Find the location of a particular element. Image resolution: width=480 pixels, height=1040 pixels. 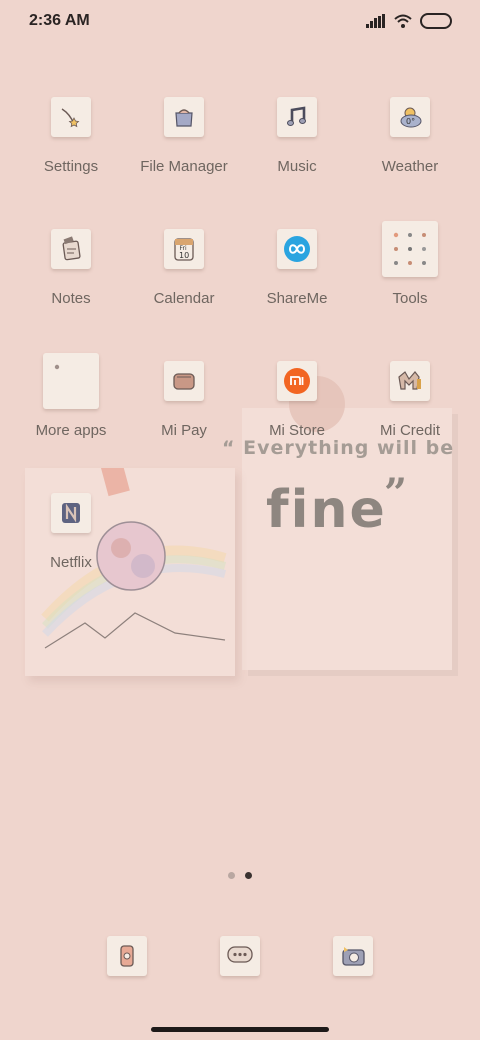

app-calendar: Fri 10 Calendar is located at coordinates (184, 284).